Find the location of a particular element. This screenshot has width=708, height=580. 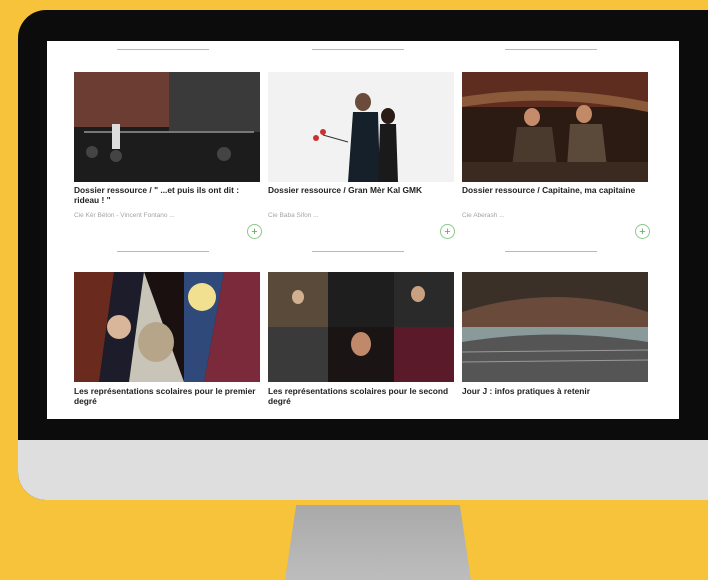

card-2-title: Dossier ressource / Gran Mèr Kal GMK is located at coordinates (363, 190).